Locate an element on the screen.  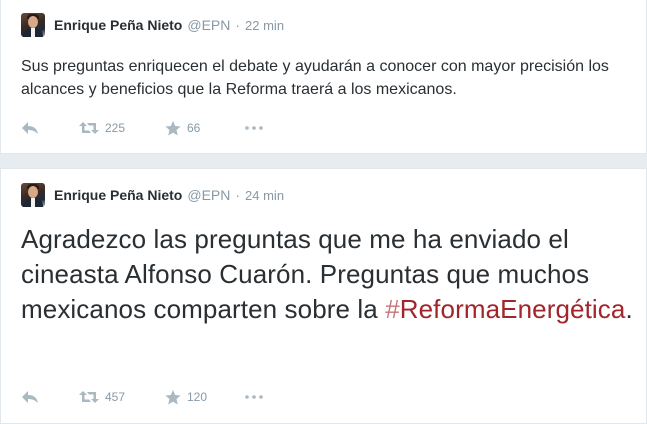
tweet-actions: 225 66 is located at coordinates (148, 128).